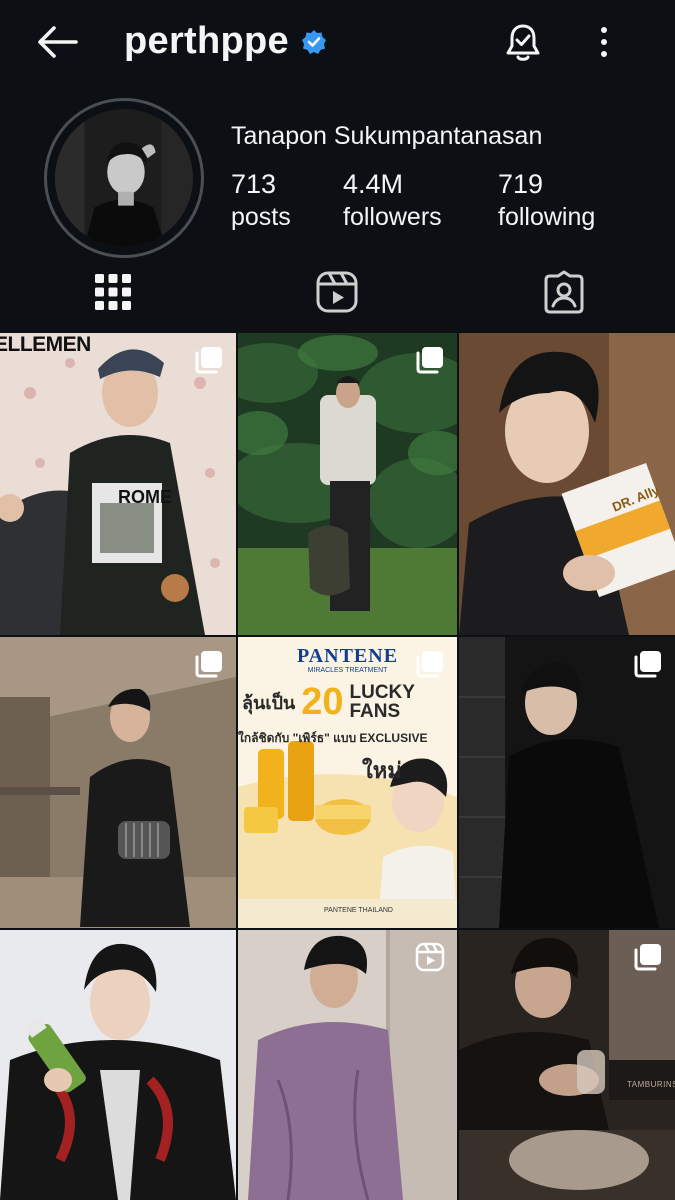  I want to click on more-vertical-icon, so click(604, 42).